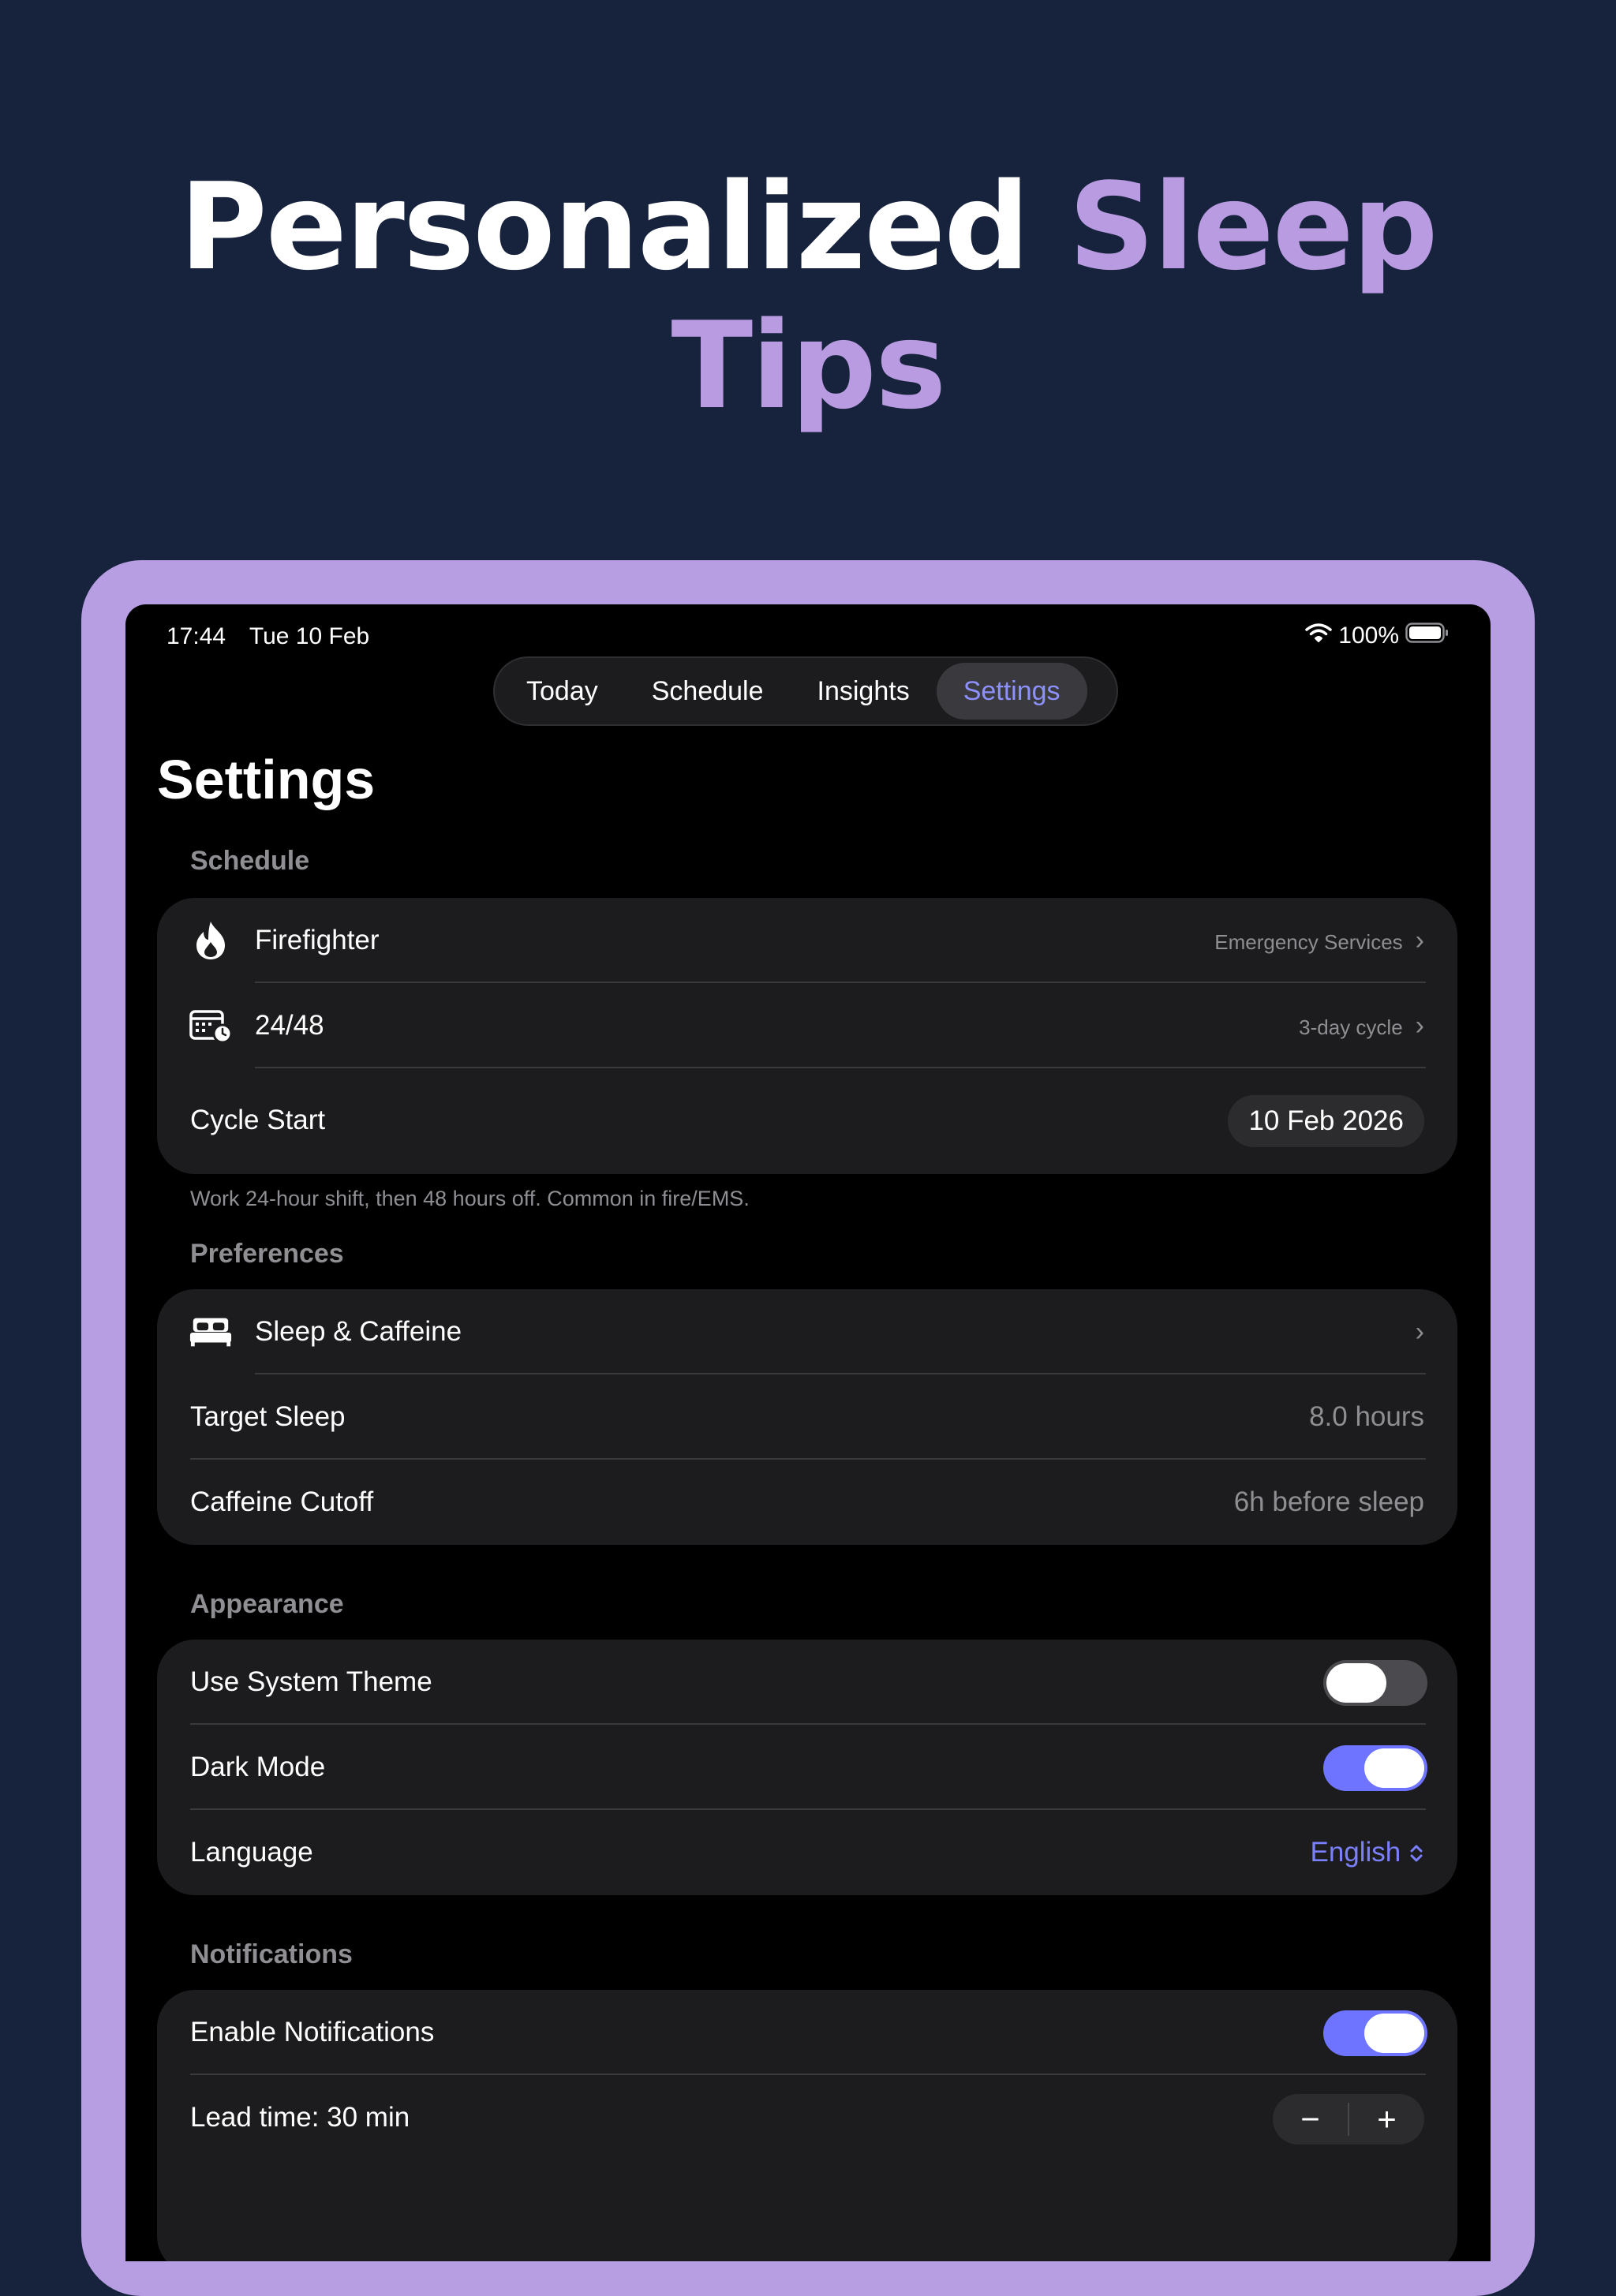 The image size is (1616, 2296). Describe the element at coordinates (1319, 941) in the screenshot. I see `profession-value: Emergency Services ›` at that location.